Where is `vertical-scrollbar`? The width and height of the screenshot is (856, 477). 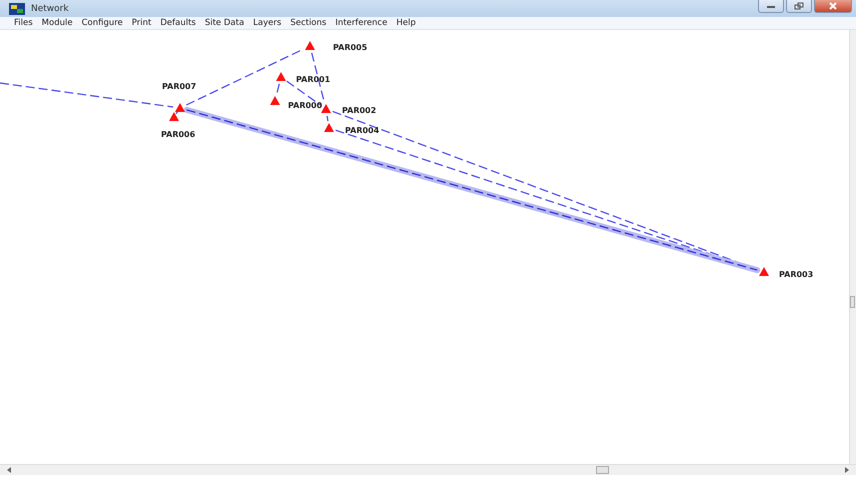 vertical-scrollbar is located at coordinates (852, 247).